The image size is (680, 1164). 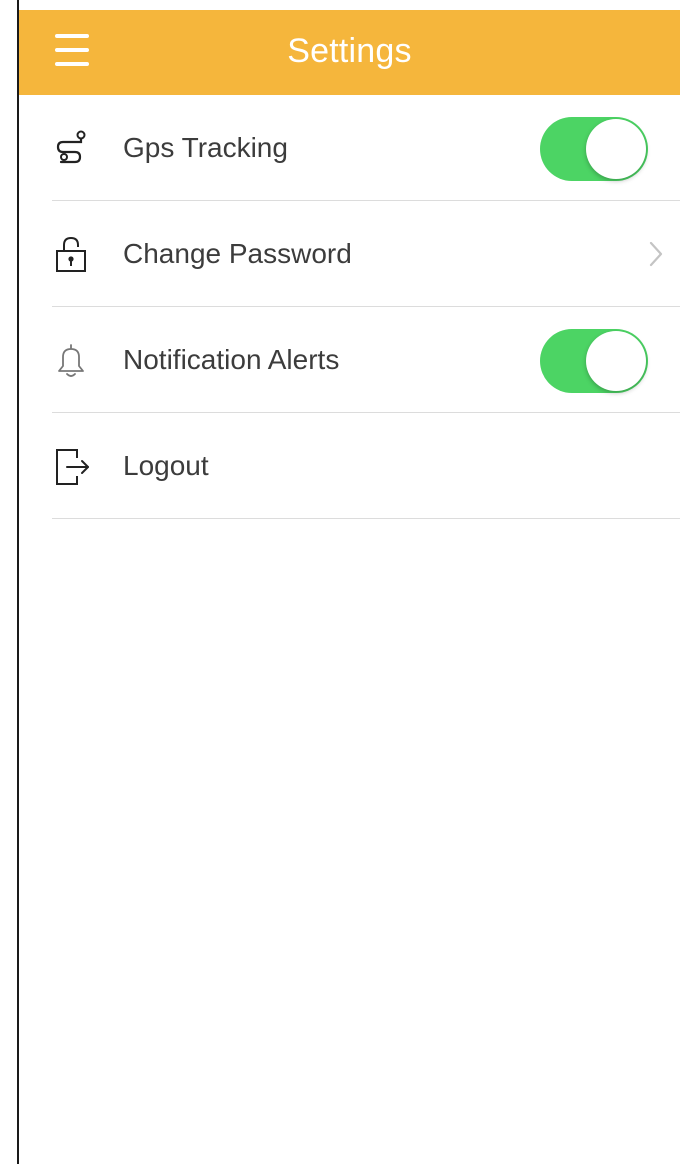 What do you see at coordinates (71, 147) in the screenshot?
I see `route-icon` at bounding box center [71, 147].